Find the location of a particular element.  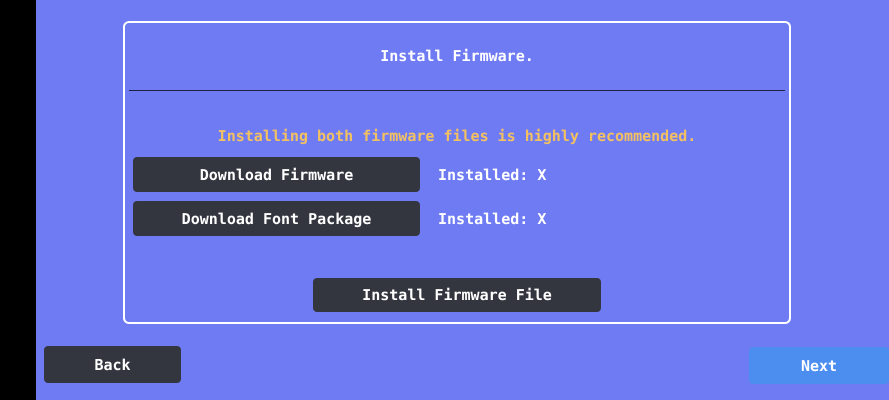

download-button: Download Firmware is located at coordinates (276, 174).